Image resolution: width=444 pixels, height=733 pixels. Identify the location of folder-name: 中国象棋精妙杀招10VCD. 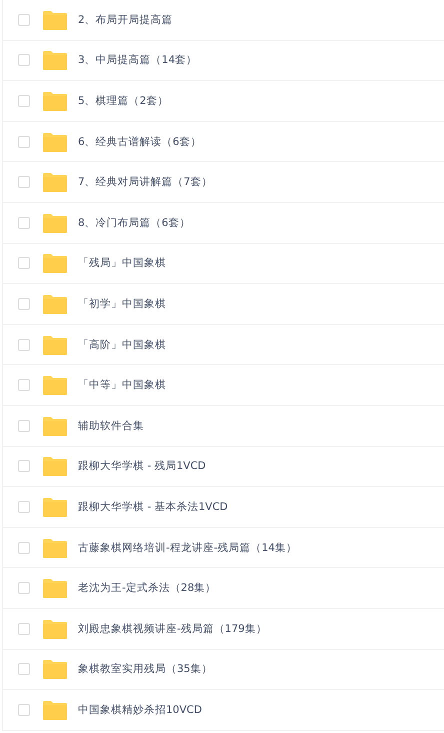
(140, 709).